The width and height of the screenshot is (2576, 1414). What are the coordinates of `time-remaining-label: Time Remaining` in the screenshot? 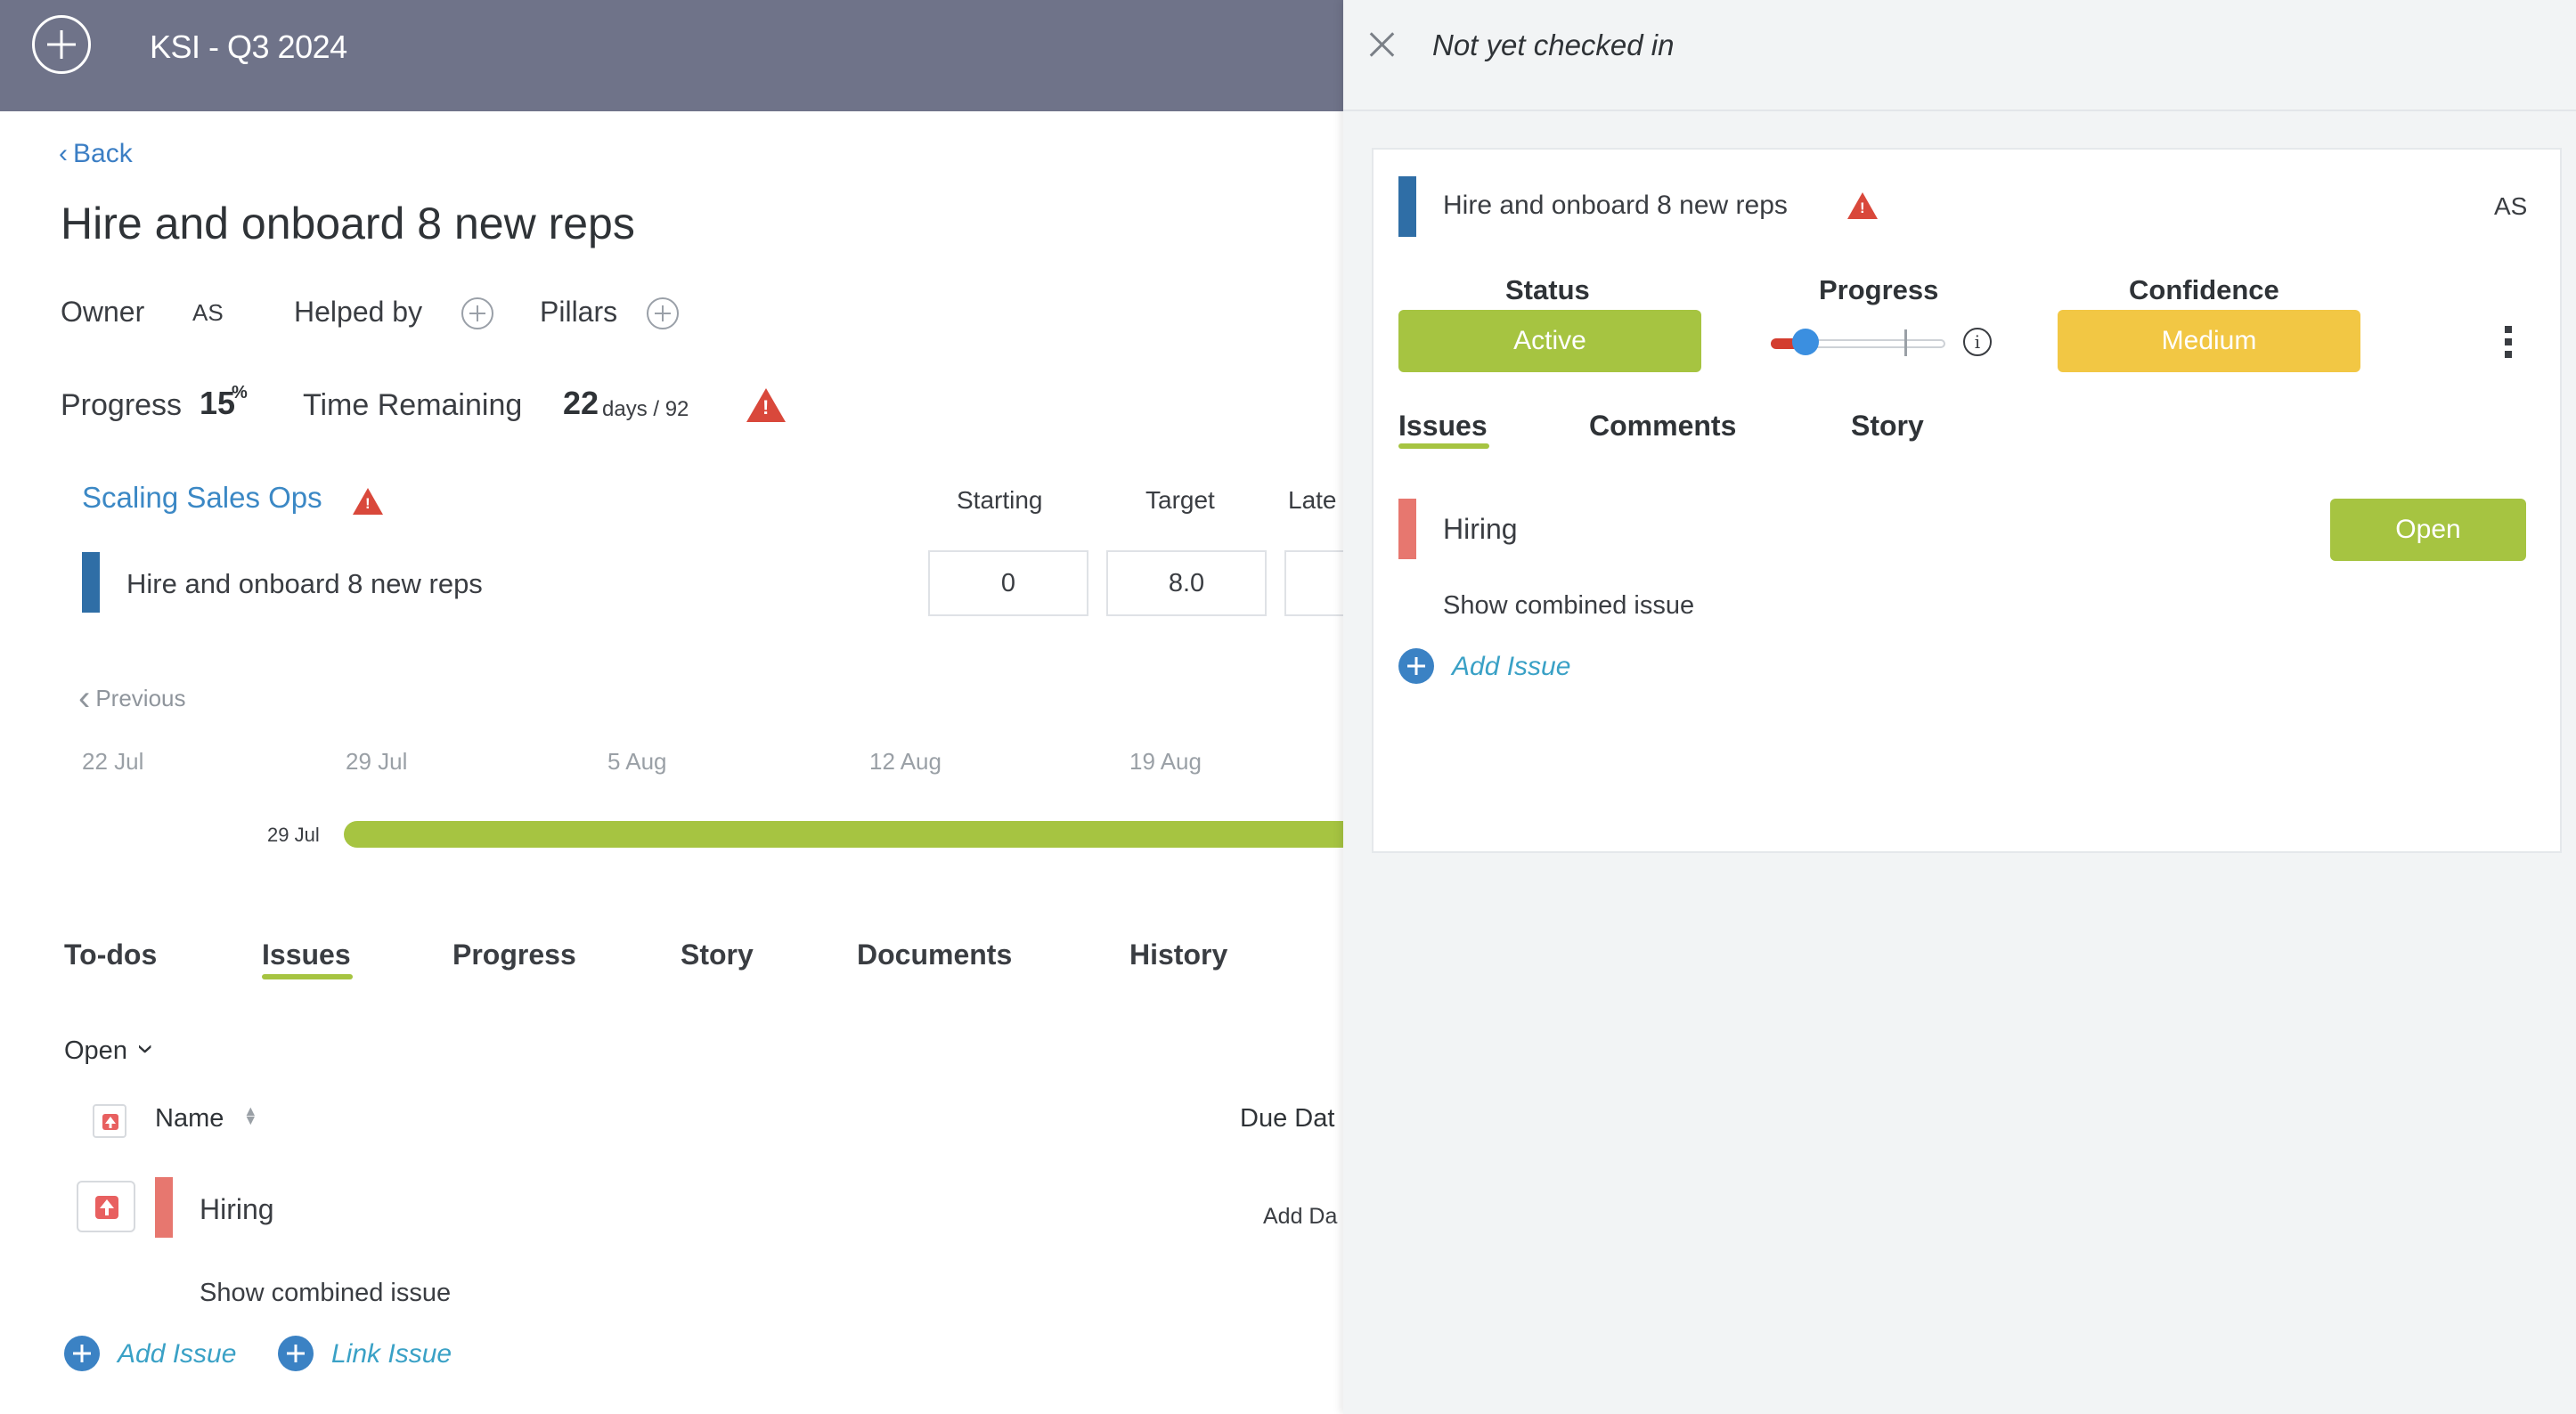 It's located at (413, 405).